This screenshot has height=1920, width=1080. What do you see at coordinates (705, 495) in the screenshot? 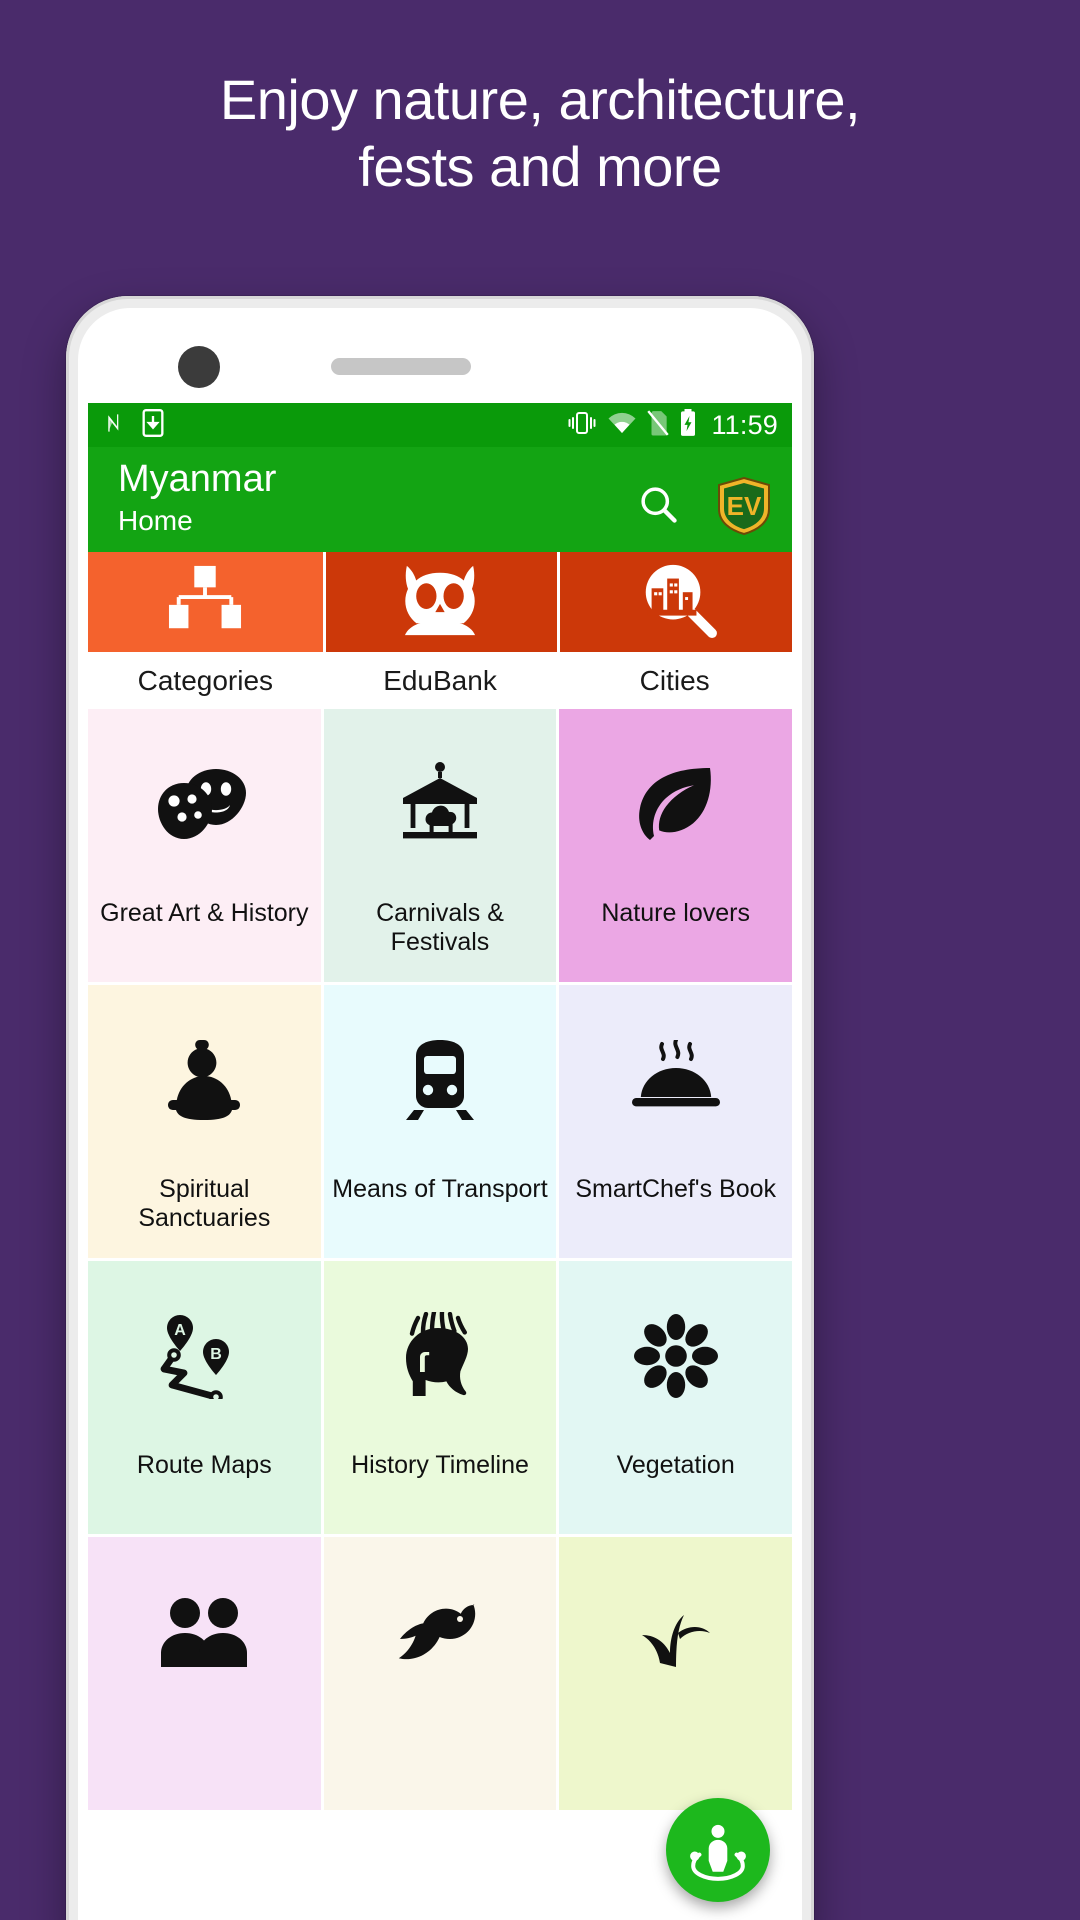
I see `app-bar-actions: EV` at bounding box center [705, 495].